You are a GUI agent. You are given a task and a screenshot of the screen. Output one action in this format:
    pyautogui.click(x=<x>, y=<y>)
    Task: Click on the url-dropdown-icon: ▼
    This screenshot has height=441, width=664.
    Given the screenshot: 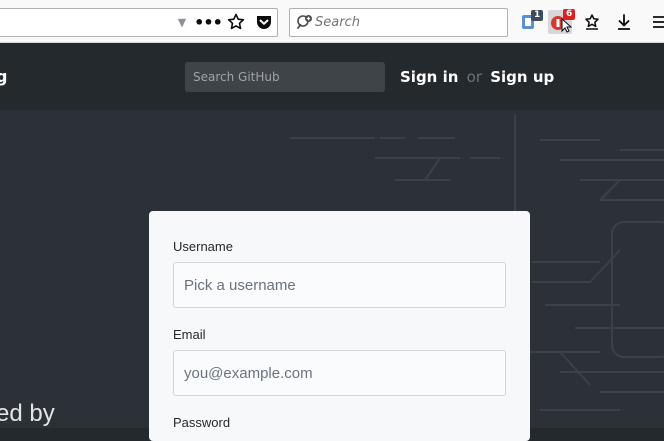 What is the action you would take?
    pyautogui.click(x=182, y=22)
    